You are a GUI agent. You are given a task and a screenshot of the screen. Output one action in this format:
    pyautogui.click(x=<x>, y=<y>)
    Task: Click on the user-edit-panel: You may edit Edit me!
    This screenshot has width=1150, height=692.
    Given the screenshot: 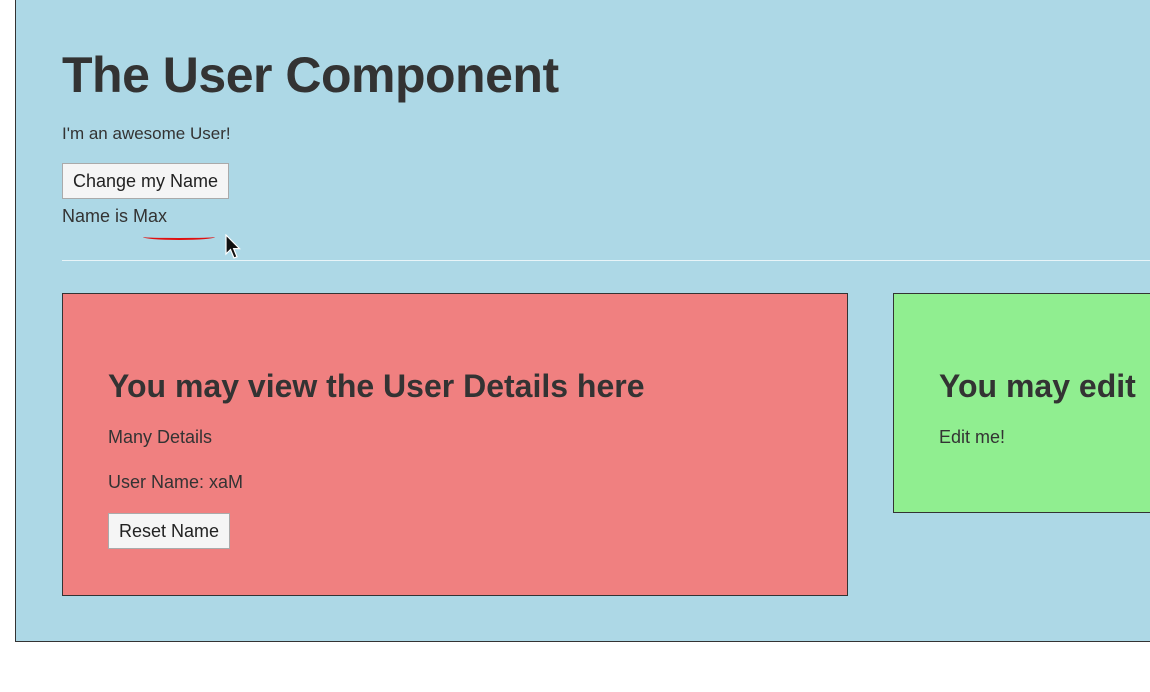 What is the action you would take?
    pyautogui.click(x=1021, y=403)
    